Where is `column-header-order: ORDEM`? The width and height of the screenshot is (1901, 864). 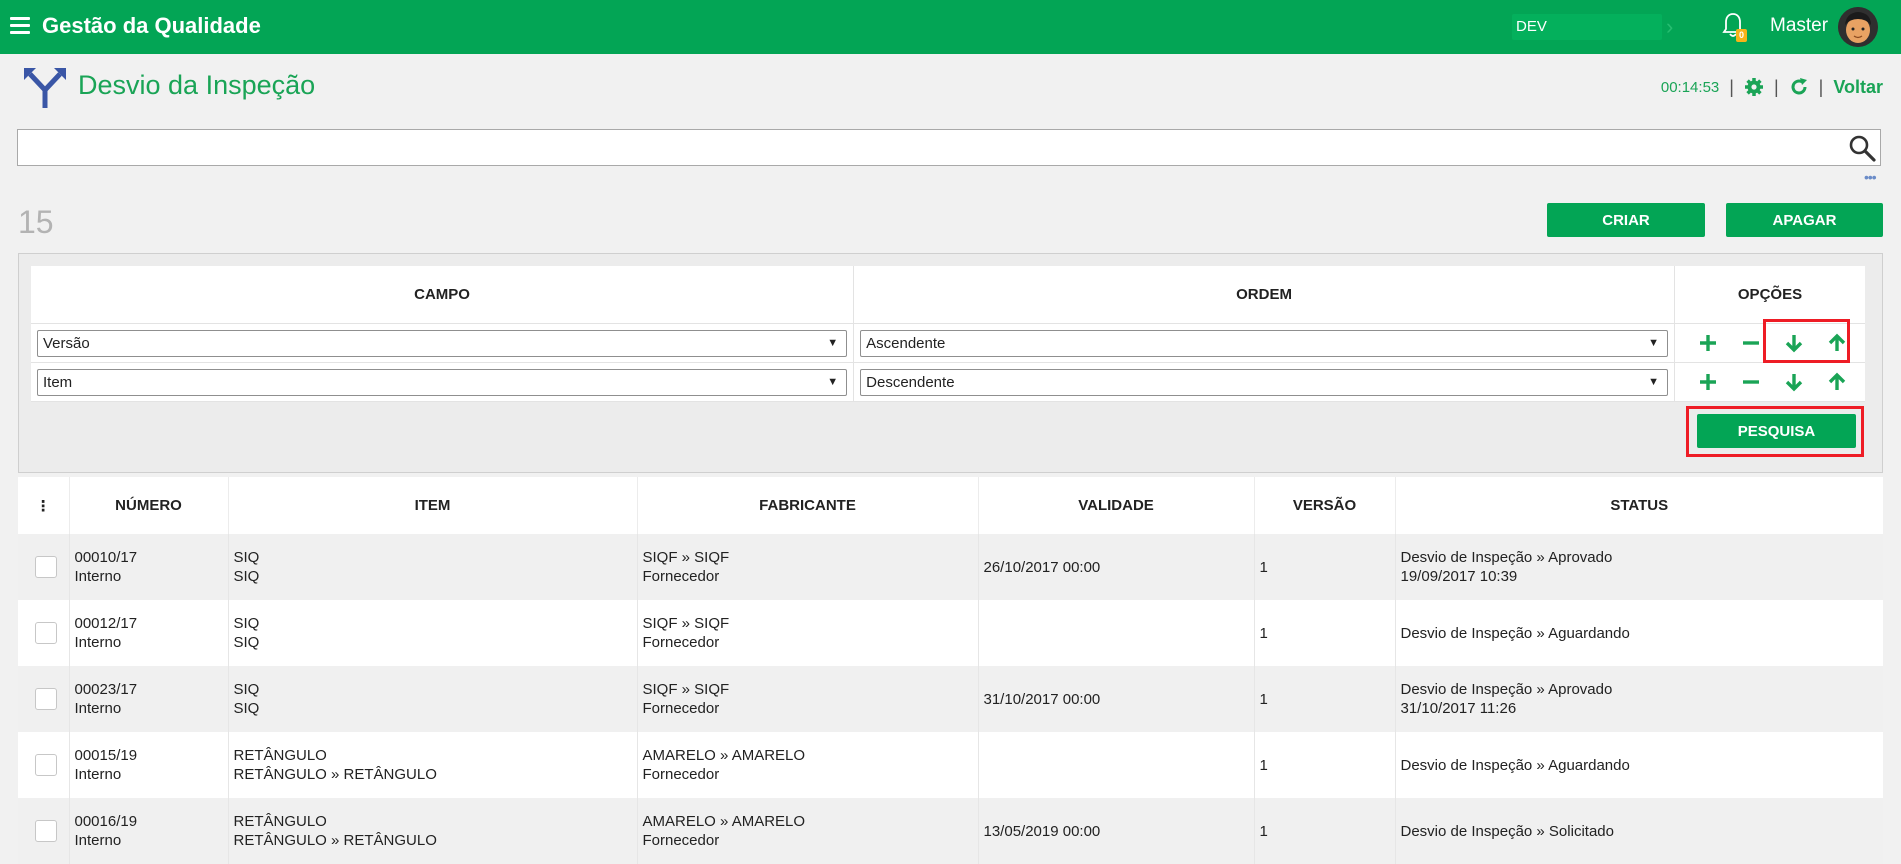
column-header-order: ORDEM is located at coordinates (1264, 295).